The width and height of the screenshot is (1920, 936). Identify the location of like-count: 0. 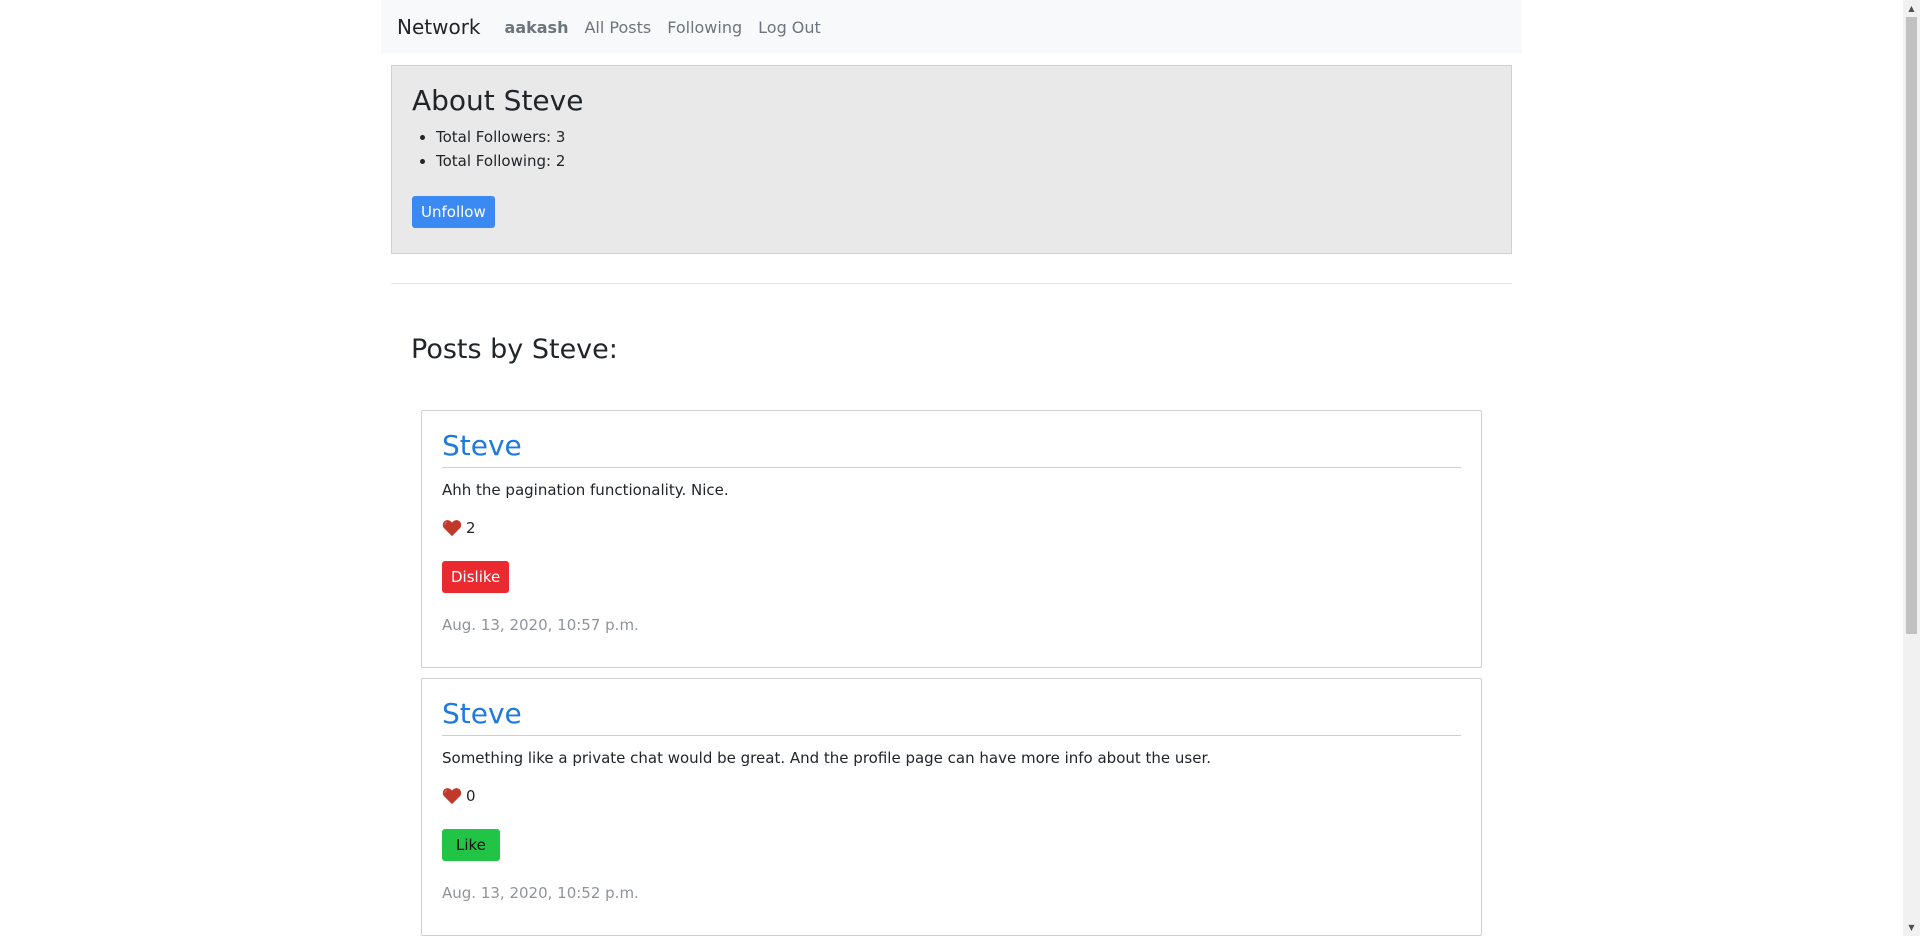
(951, 796).